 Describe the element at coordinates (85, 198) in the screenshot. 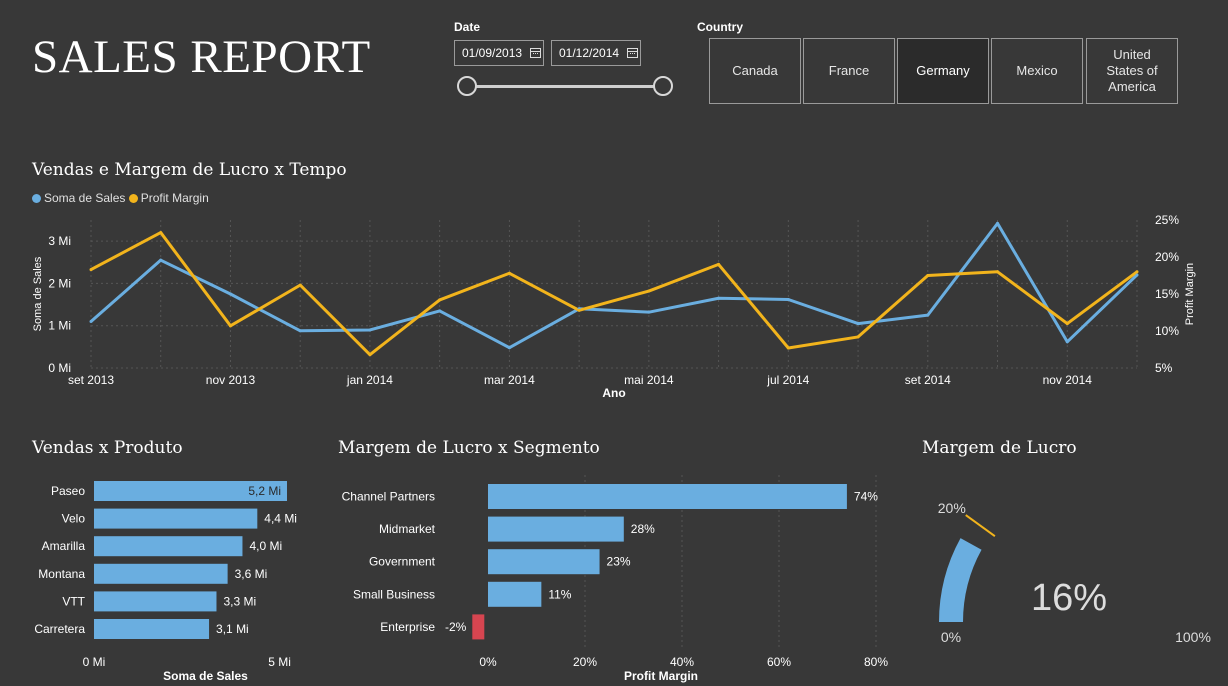

I see `legend-label-sales: Soma de Sales` at that location.